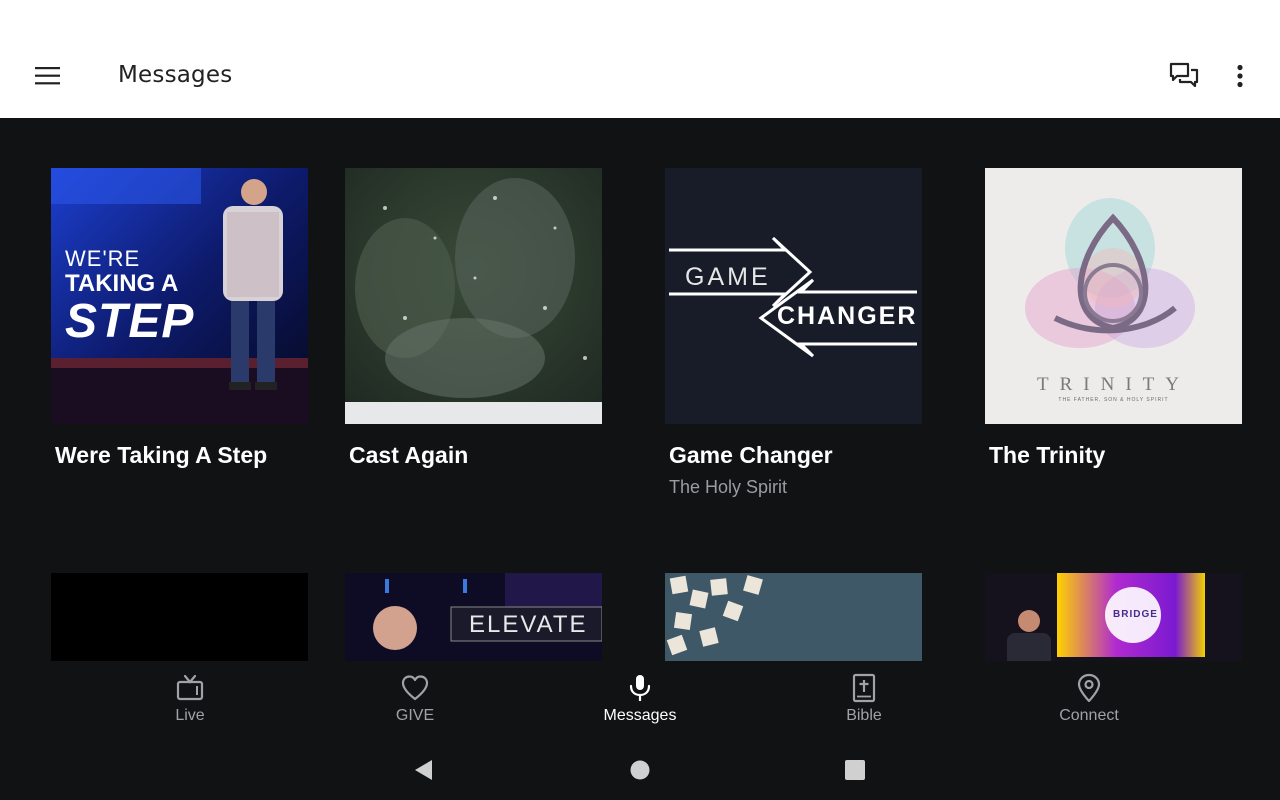 The image size is (1280, 800). Describe the element at coordinates (409, 455) in the screenshot. I see `message-title: Cast Again` at that location.